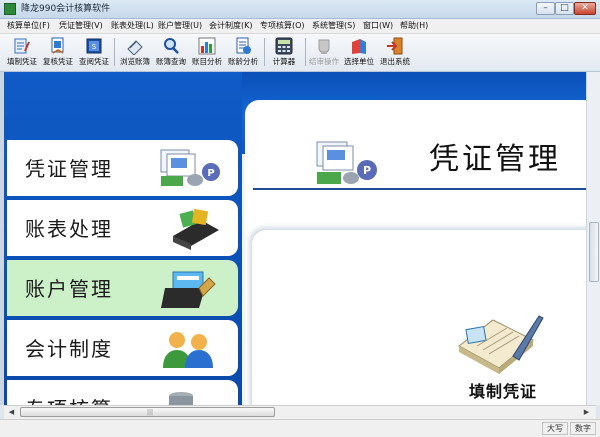  What do you see at coordinates (282, 26) in the screenshot?
I see `menu-special: 专项核算(O)` at bounding box center [282, 26].